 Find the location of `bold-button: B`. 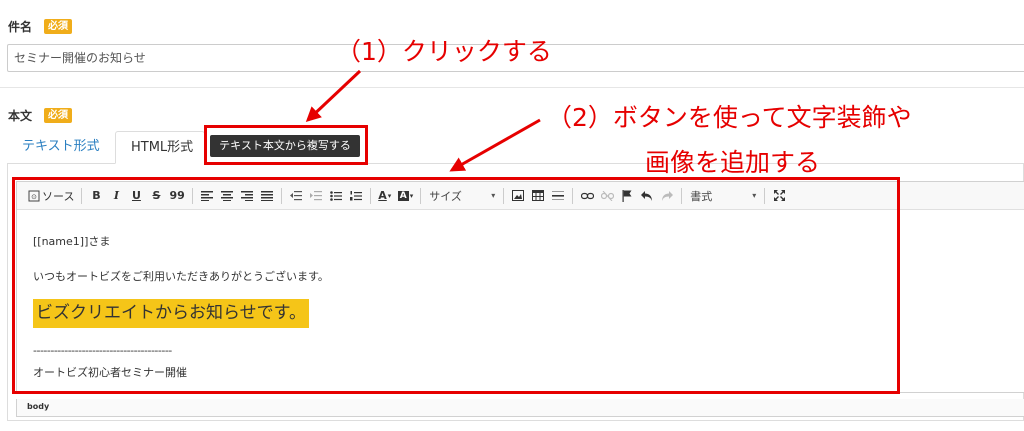

bold-button: B is located at coordinates (96, 196).